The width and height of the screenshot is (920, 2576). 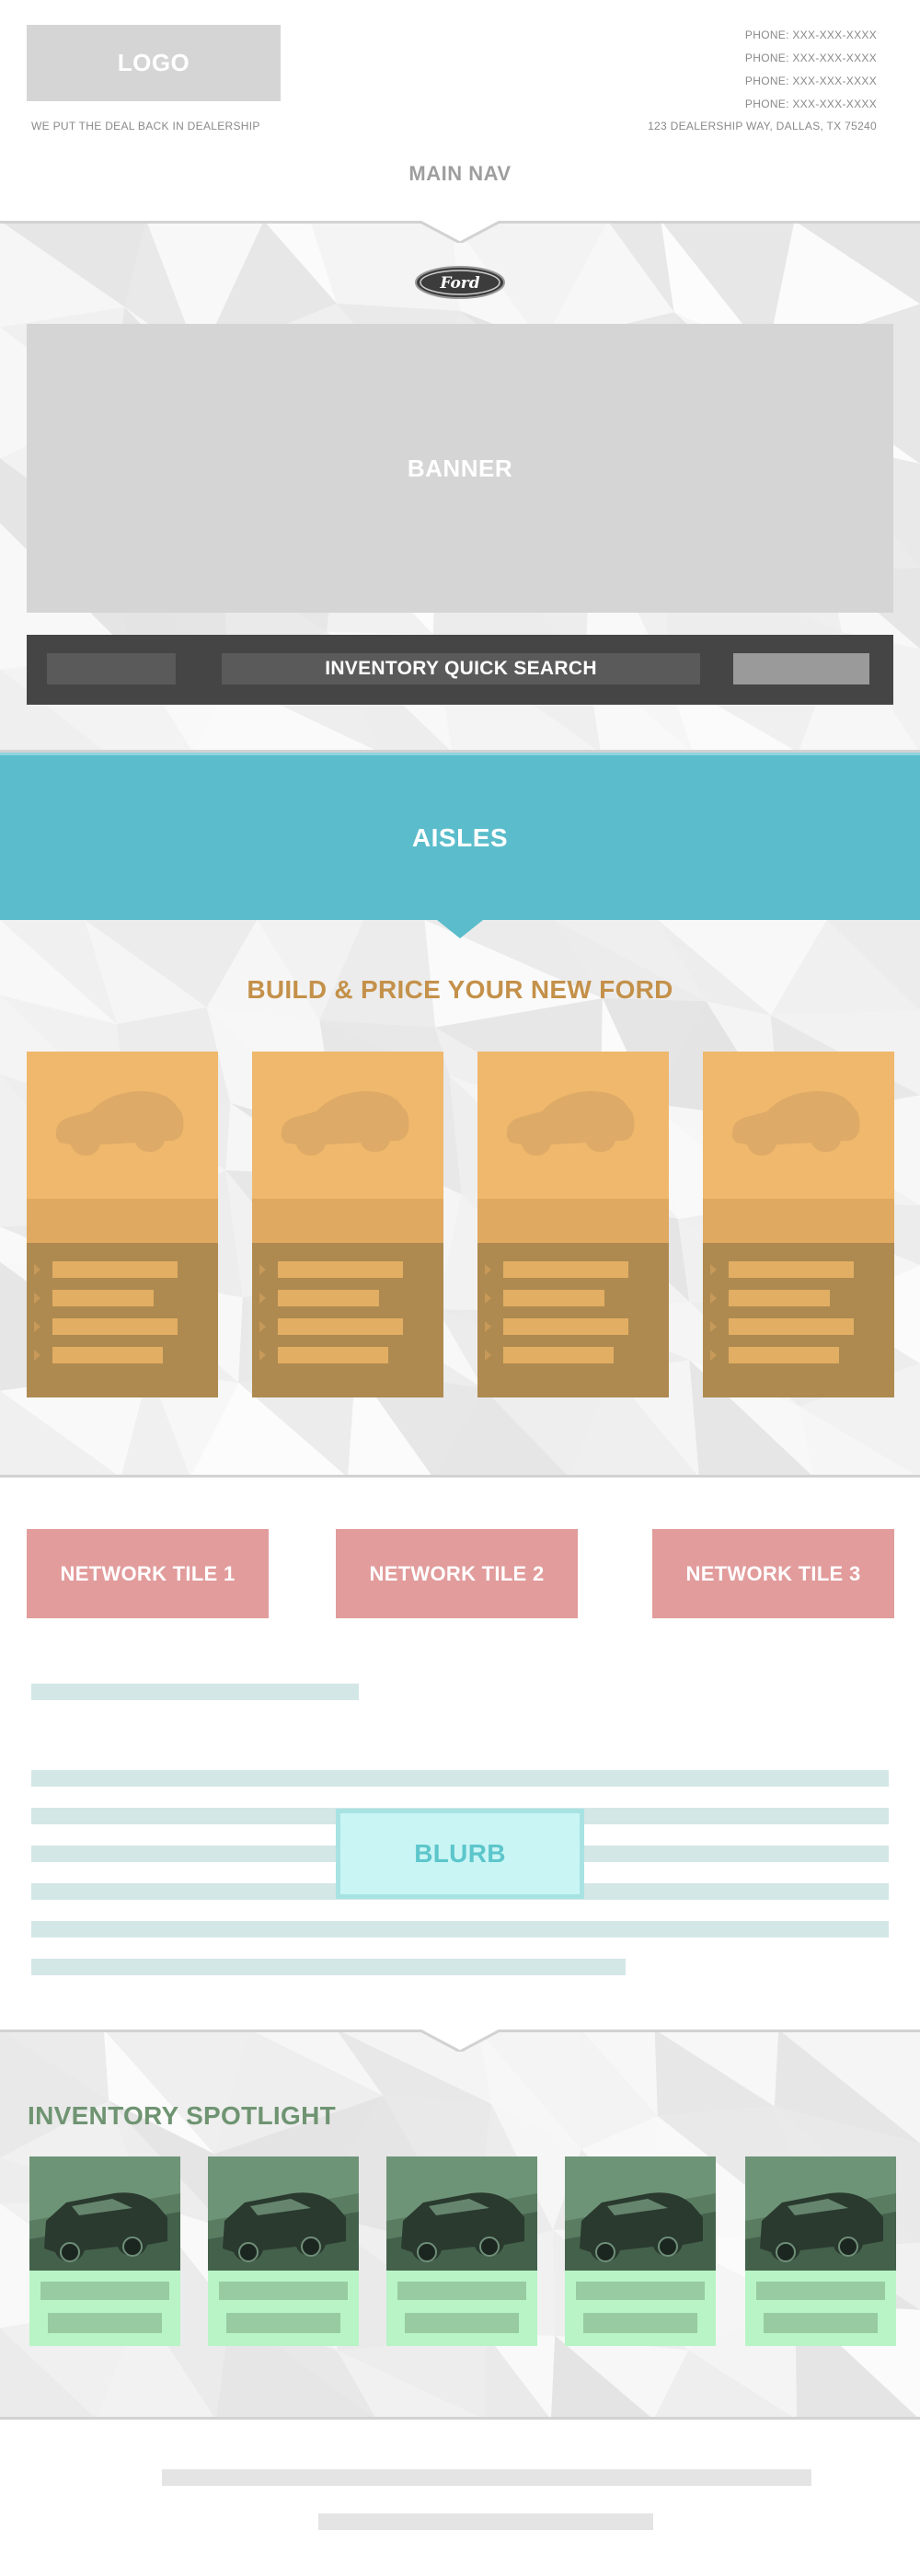 I want to click on ford-oval-logo-icon: Ford, so click(x=460, y=282).